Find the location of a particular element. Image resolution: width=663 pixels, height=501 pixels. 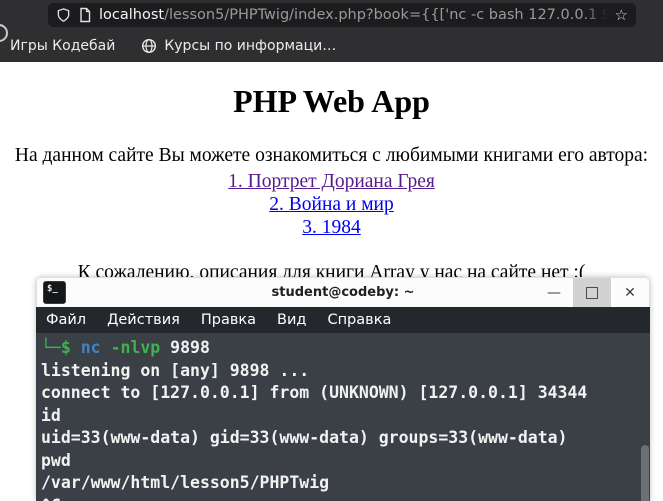

menu-actions: Действия is located at coordinates (143, 320).